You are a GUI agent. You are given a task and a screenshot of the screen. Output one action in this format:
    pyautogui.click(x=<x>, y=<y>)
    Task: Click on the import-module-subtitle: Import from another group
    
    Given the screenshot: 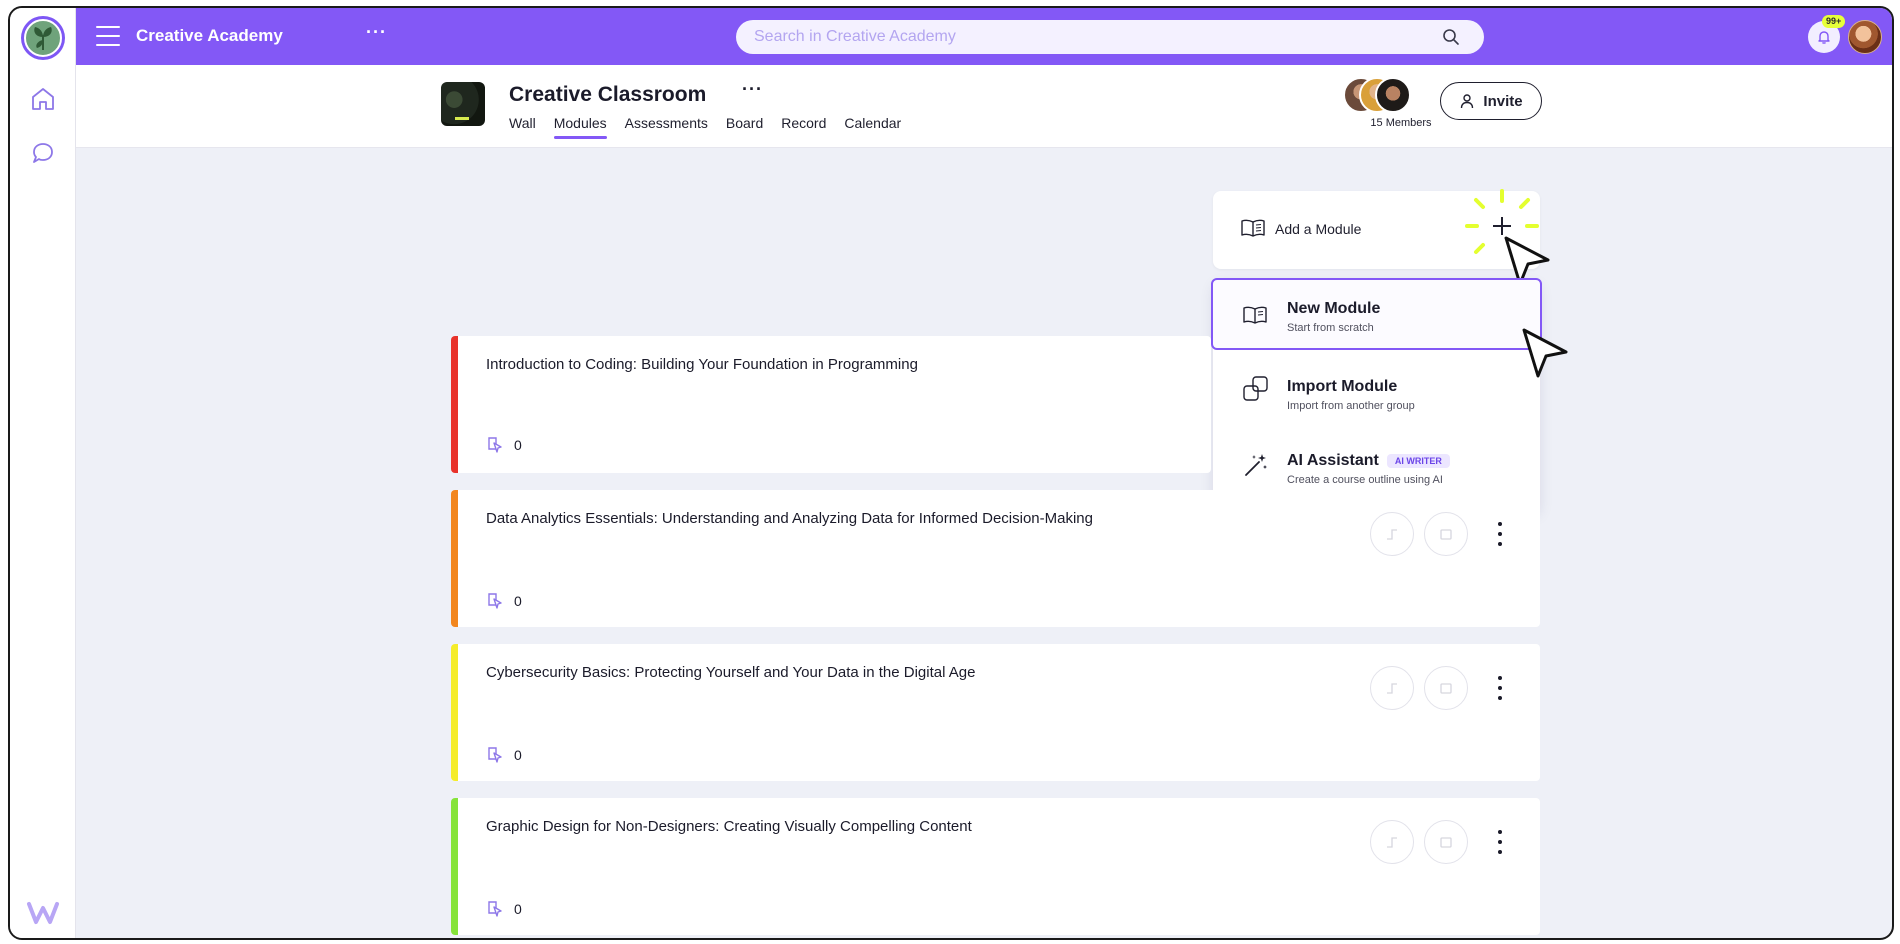 What is the action you would take?
    pyautogui.click(x=1351, y=406)
    